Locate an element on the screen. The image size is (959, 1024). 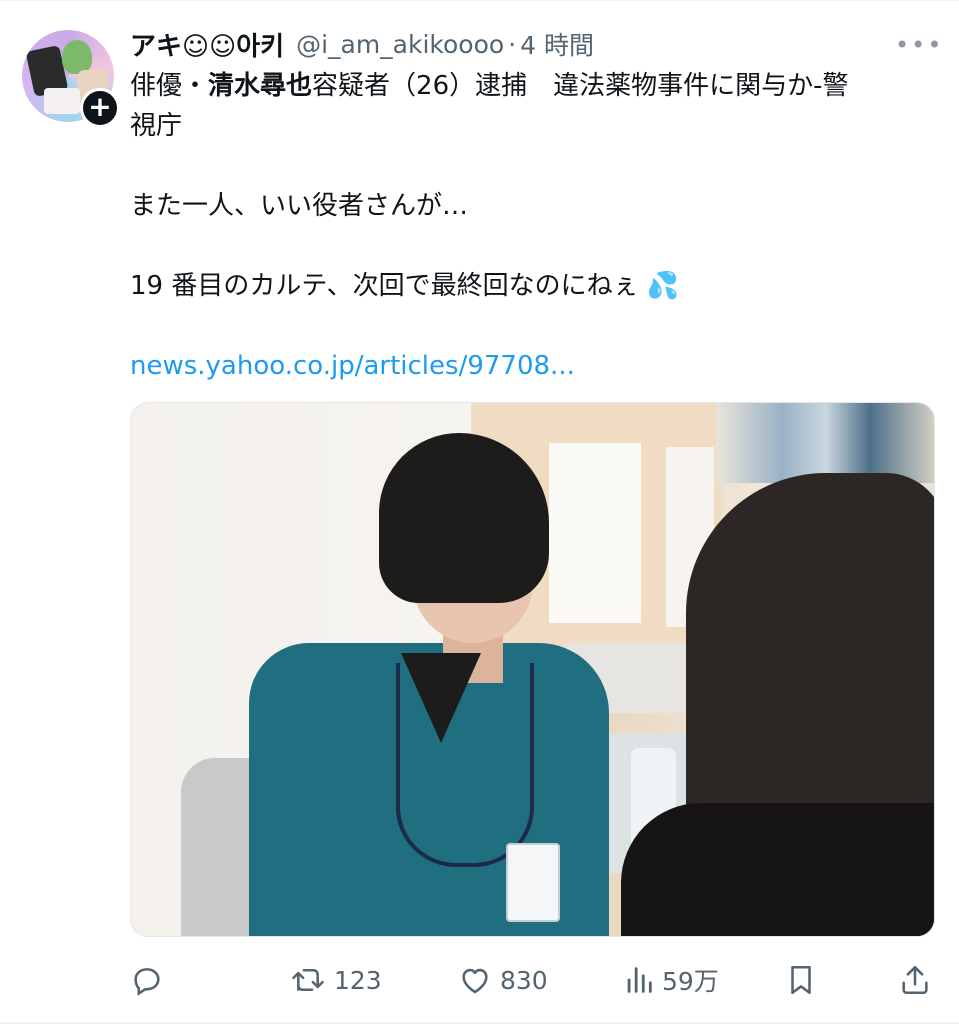
like-button: 830 is located at coordinates (503, 980).